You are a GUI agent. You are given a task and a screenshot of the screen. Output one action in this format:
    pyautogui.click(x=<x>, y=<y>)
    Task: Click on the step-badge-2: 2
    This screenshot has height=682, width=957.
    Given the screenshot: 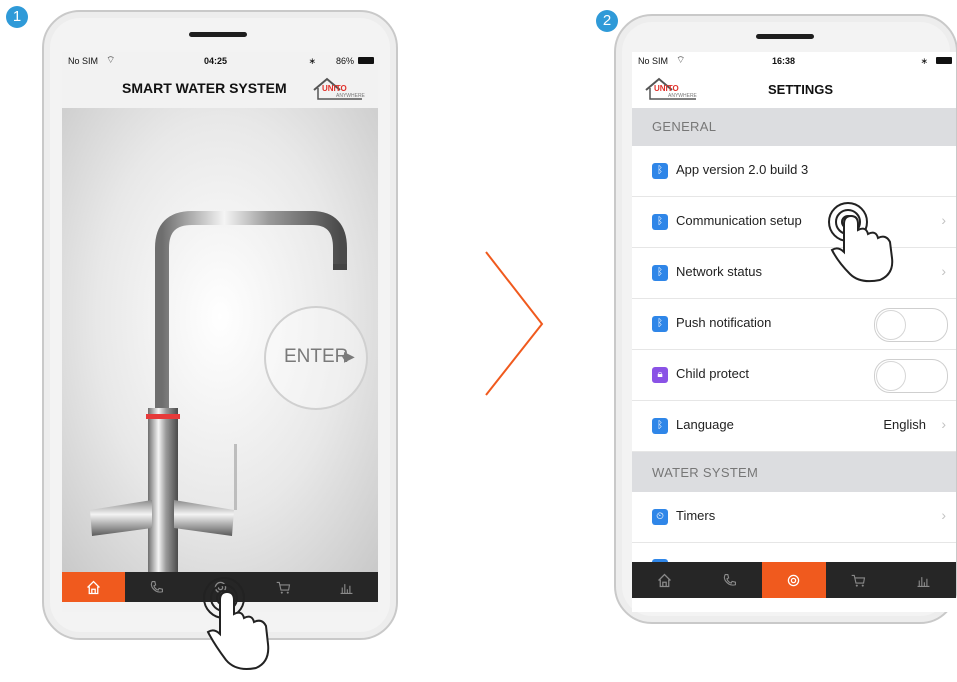 What is the action you would take?
    pyautogui.click(x=607, y=21)
    